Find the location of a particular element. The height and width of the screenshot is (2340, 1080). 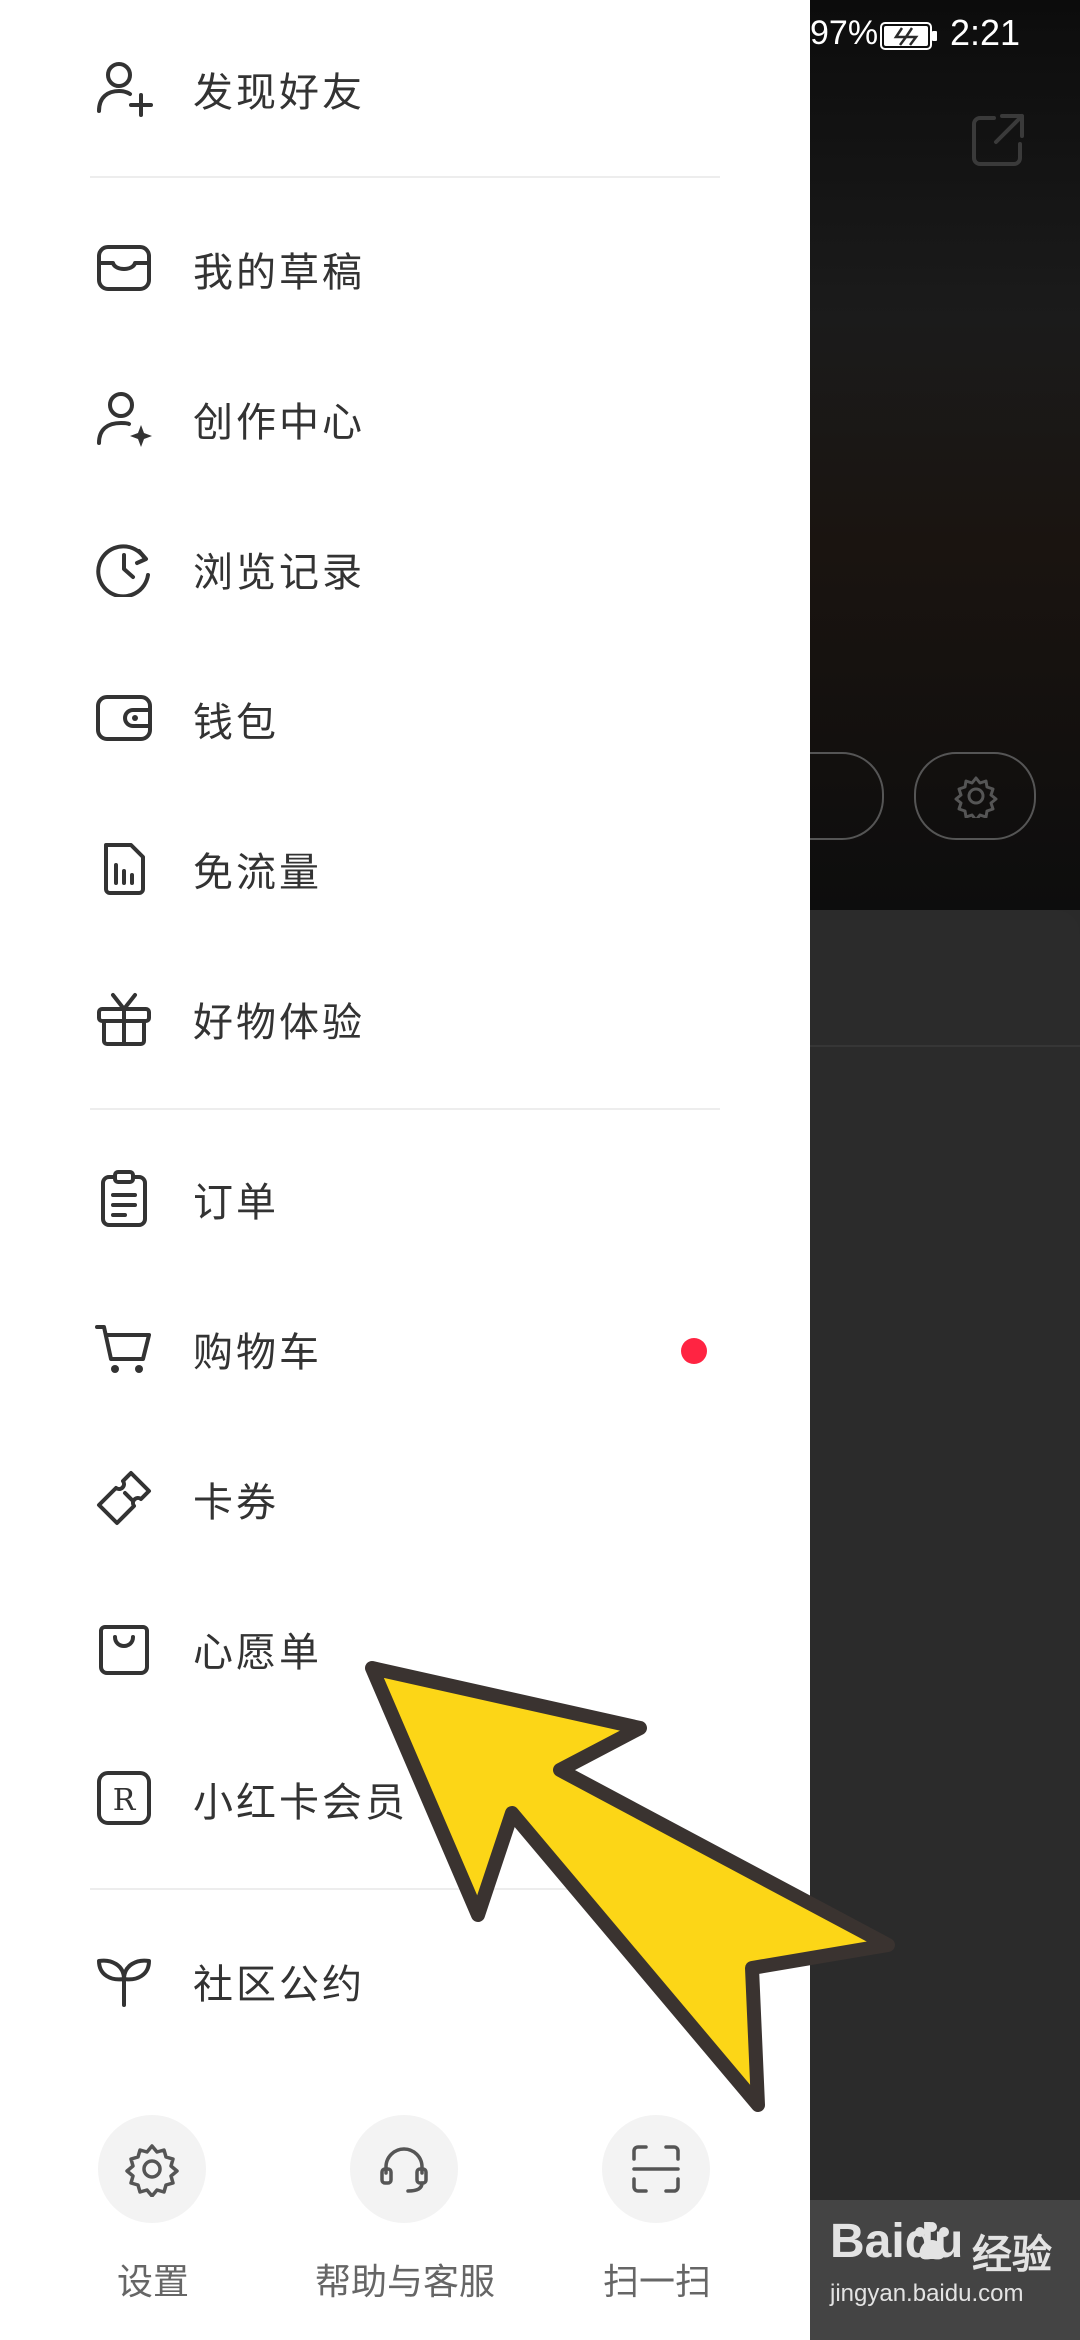

watermark-url: jingyan.baidu.com is located at coordinates (927, 2293).